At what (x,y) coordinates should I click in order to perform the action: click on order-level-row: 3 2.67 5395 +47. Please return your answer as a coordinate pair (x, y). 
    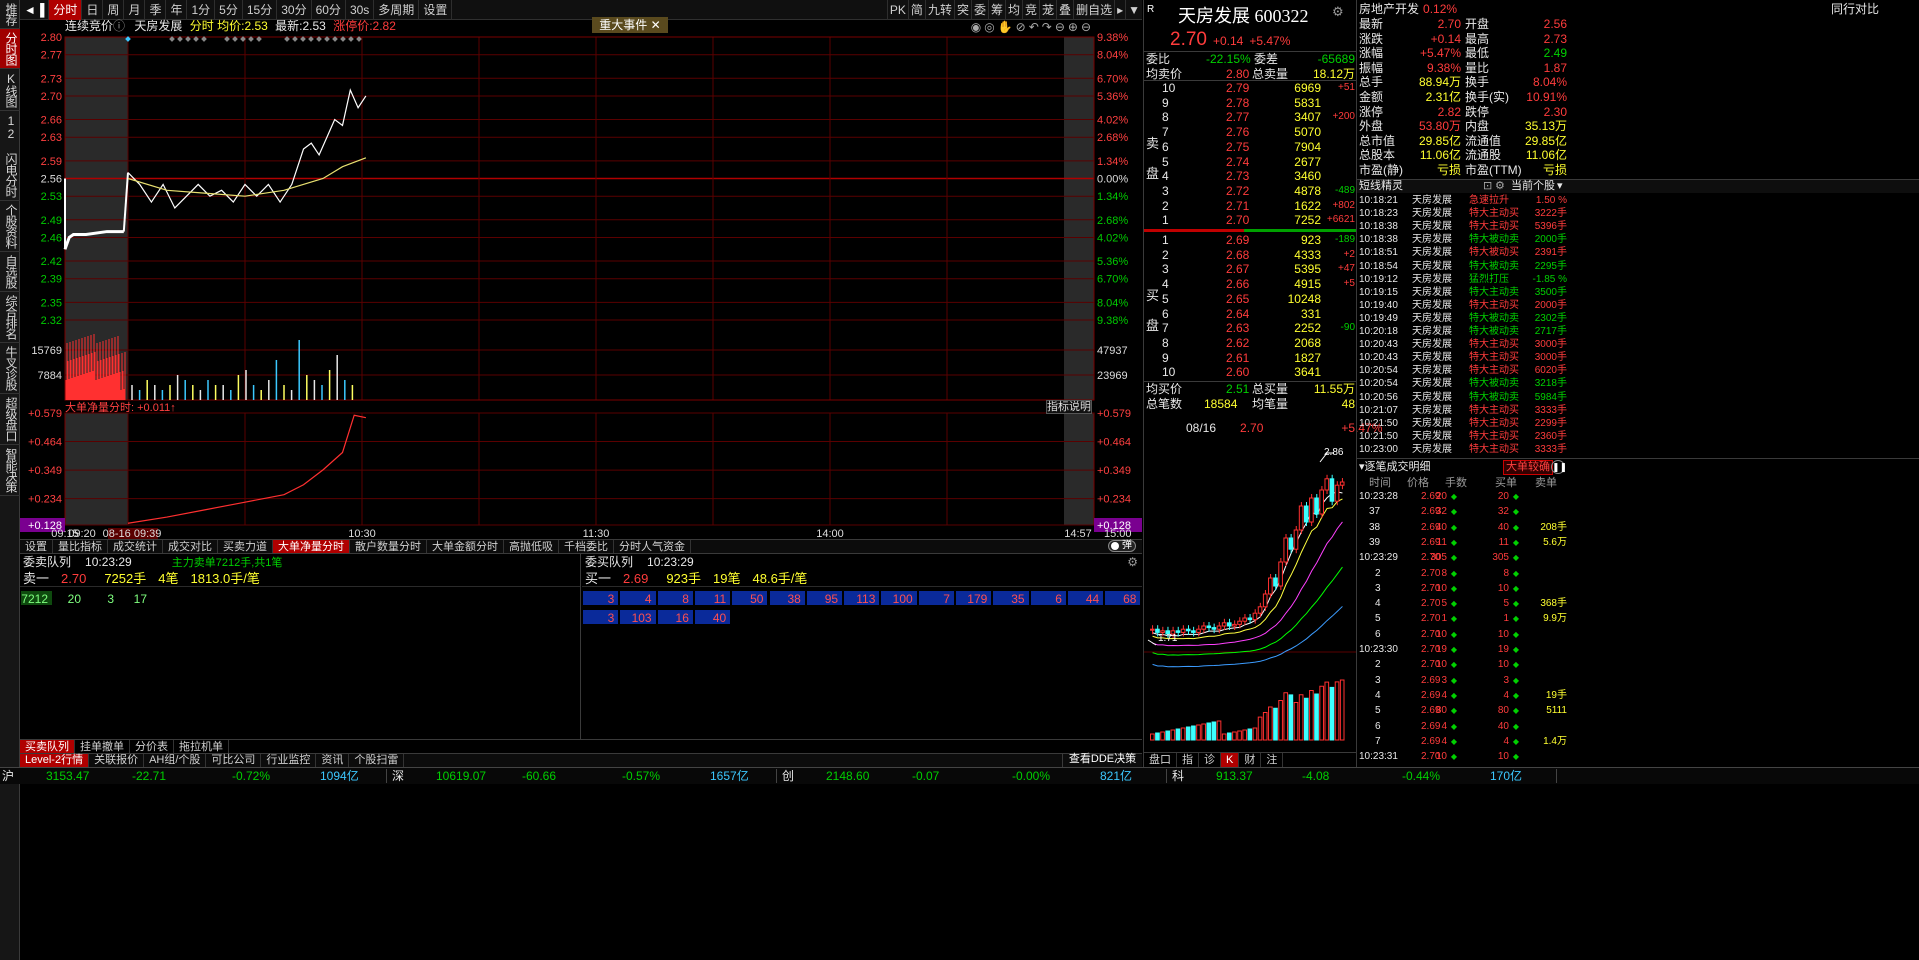
    Looking at the image, I should click on (1250, 269).